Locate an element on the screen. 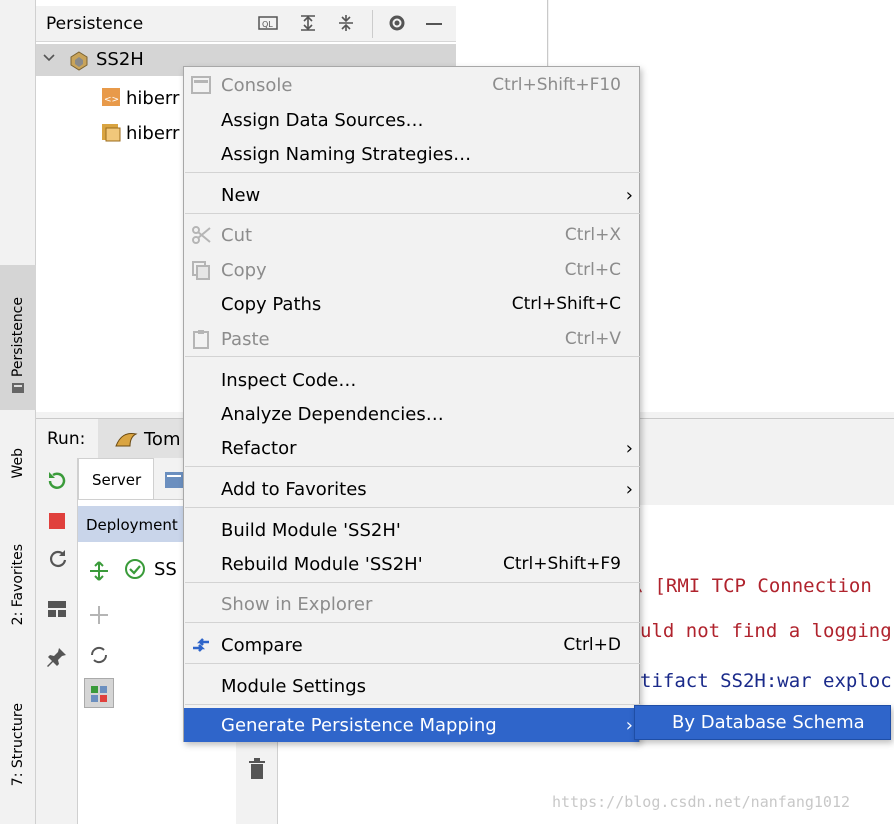  tab-structure-label: 7: Structure is located at coordinates (18, 745).